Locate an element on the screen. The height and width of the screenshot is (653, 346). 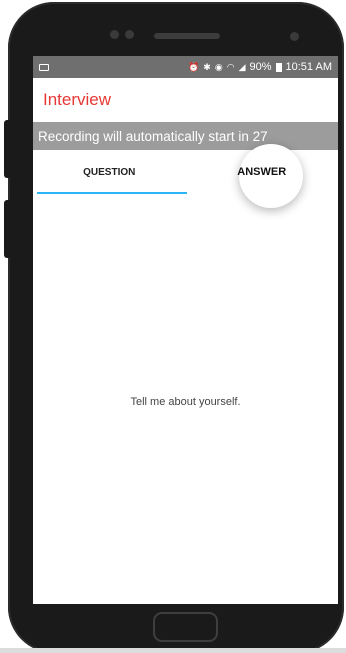
question-text: Tell me about yourself. is located at coordinates (185, 402).